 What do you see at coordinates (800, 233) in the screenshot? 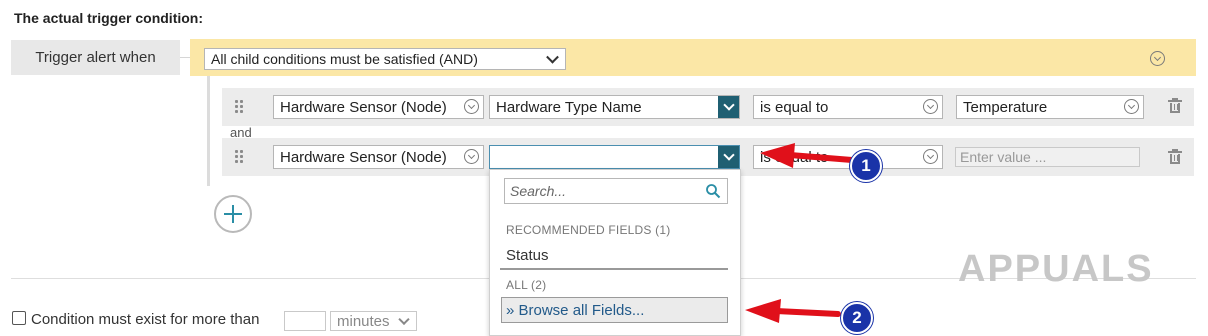
I see `annotation-arrows` at bounding box center [800, 233].